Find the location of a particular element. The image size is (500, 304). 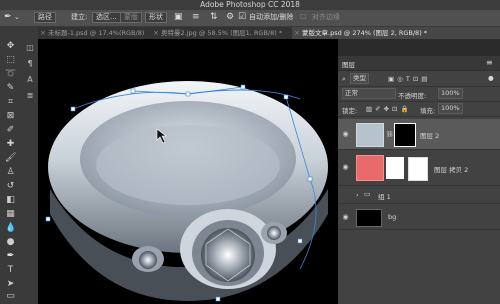

history-brush-tool-icon: ↺ is located at coordinates (10, 186).